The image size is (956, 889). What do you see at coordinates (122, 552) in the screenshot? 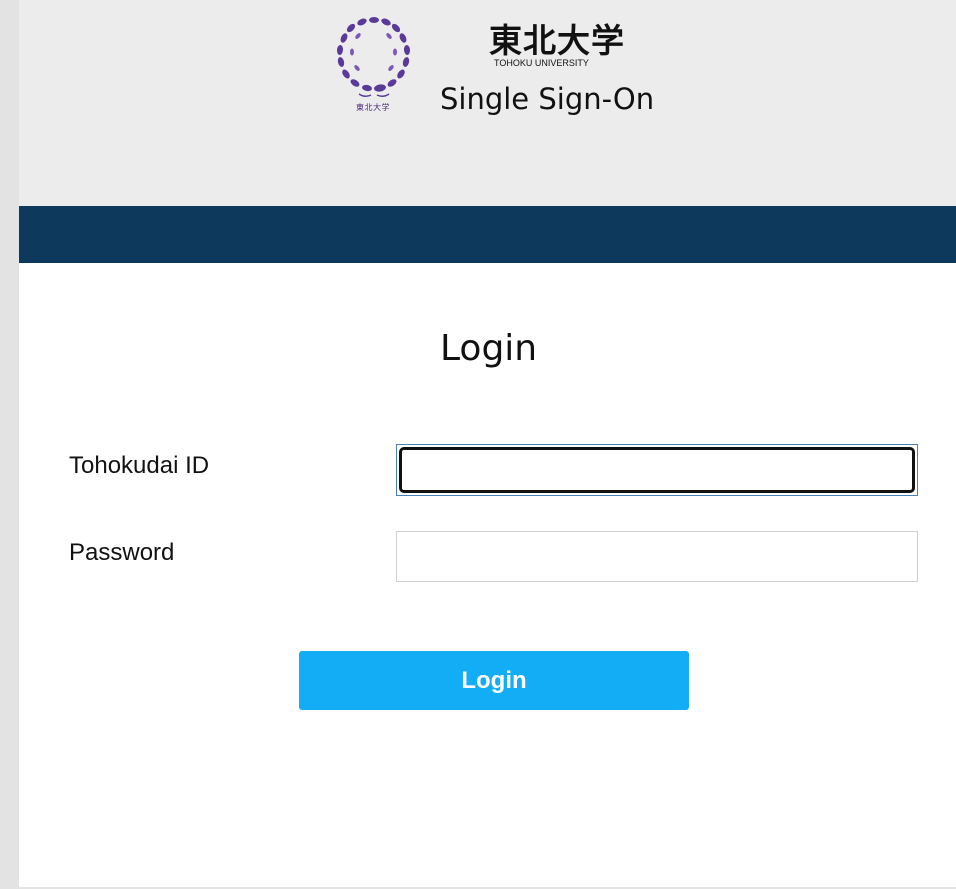
I see `password-label: Password` at bounding box center [122, 552].